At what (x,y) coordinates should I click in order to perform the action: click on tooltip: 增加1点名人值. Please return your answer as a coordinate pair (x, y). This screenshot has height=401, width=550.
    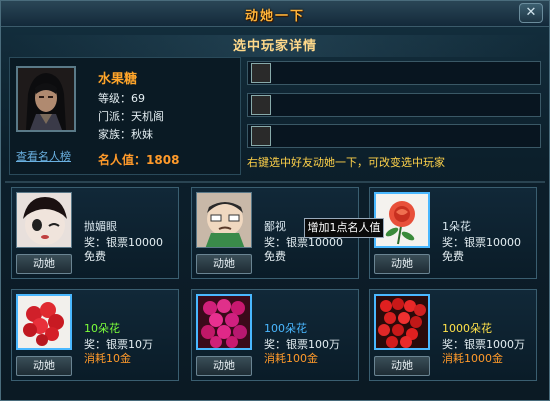
    Looking at the image, I should click on (344, 228).